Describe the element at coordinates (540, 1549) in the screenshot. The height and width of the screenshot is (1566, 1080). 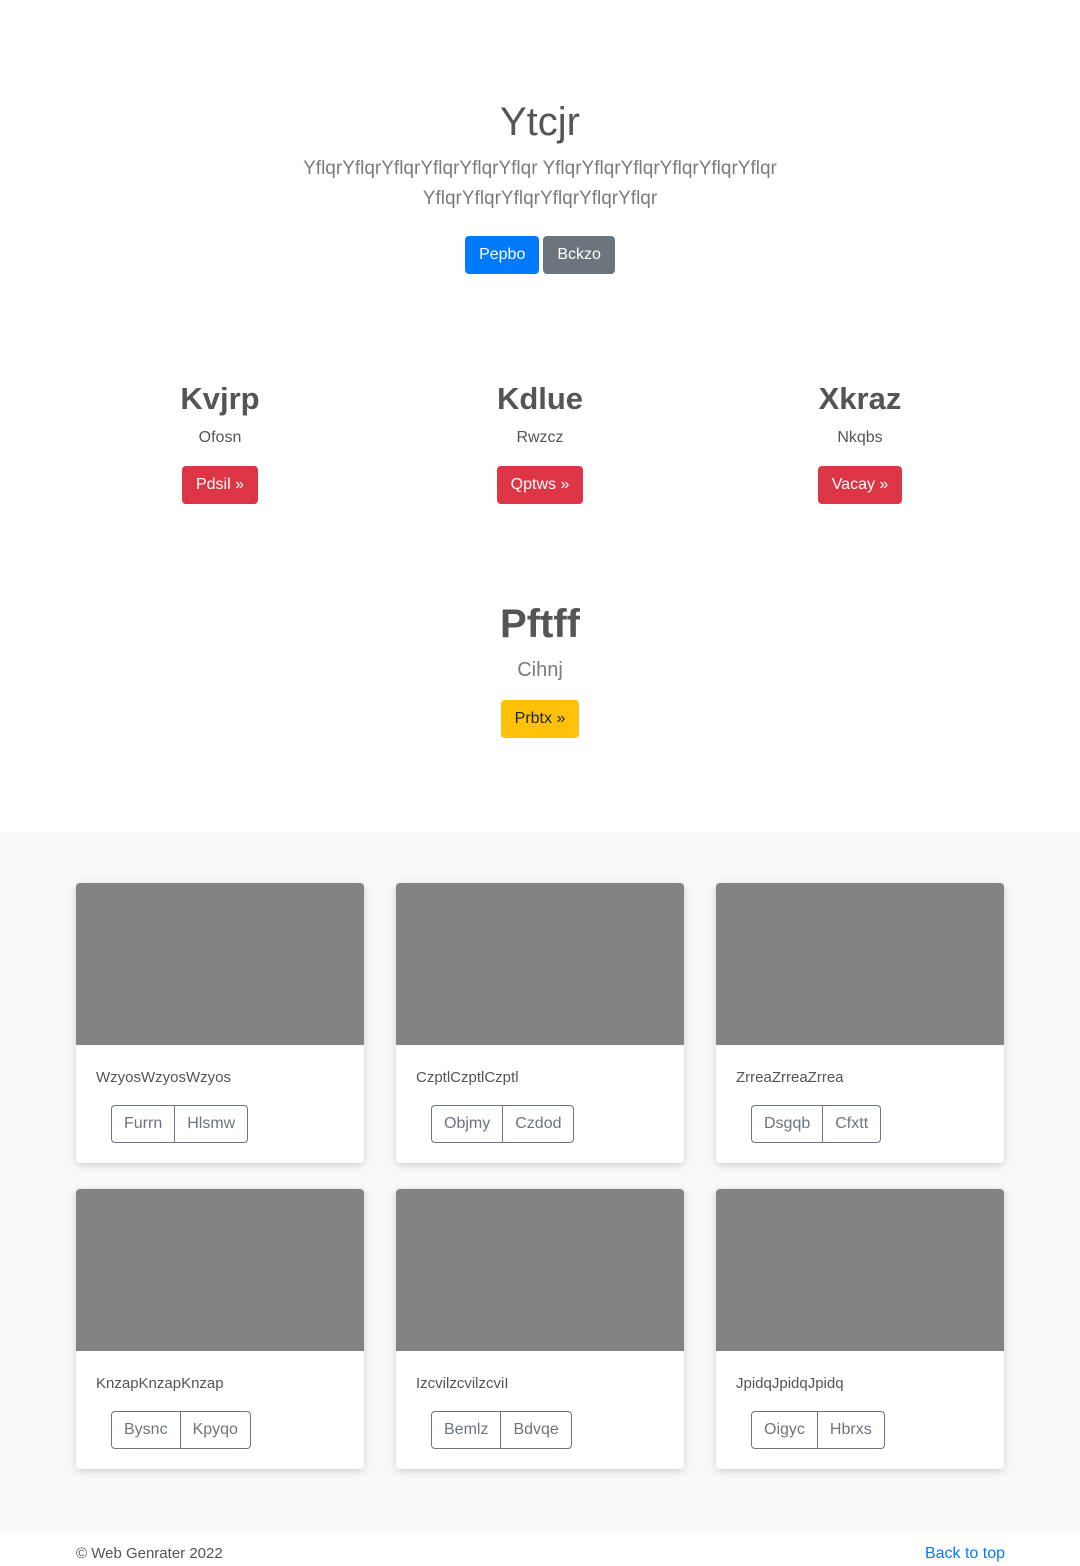
I see `footer: © Web Genrater 2022 Back to top` at that location.